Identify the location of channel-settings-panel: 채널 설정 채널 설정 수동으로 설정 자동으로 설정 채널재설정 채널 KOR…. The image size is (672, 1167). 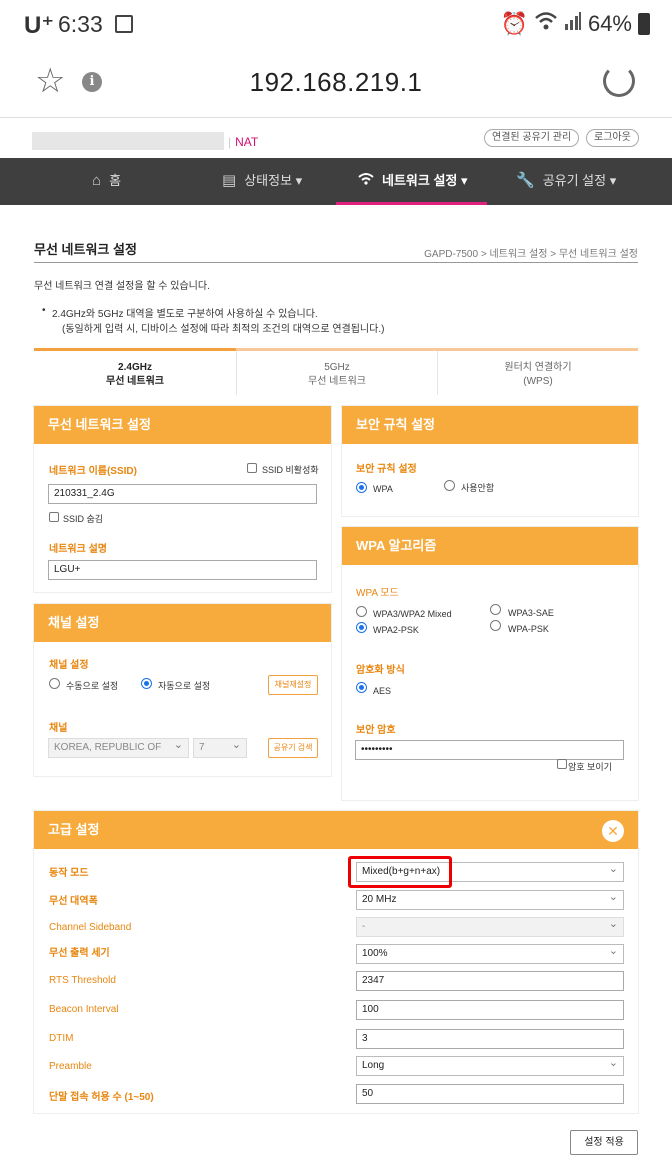
(182, 690).